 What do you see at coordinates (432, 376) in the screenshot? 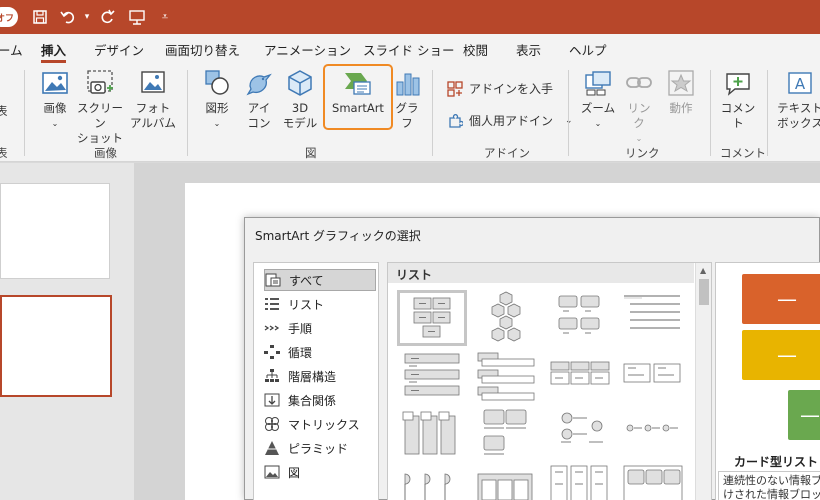
I see `layout-vertical-bullet-list` at bounding box center [432, 376].